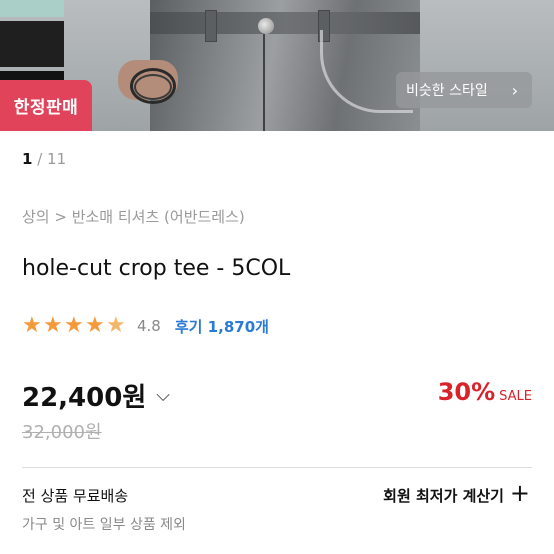 The height and width of the screenshot is (554, 554). What do you see at coordinates (133, 216) in the screenshot?
I see `breadcrumb: 상의 > 반소매 티셔츠 (어반드레스)` at bounding box center [133, 216].